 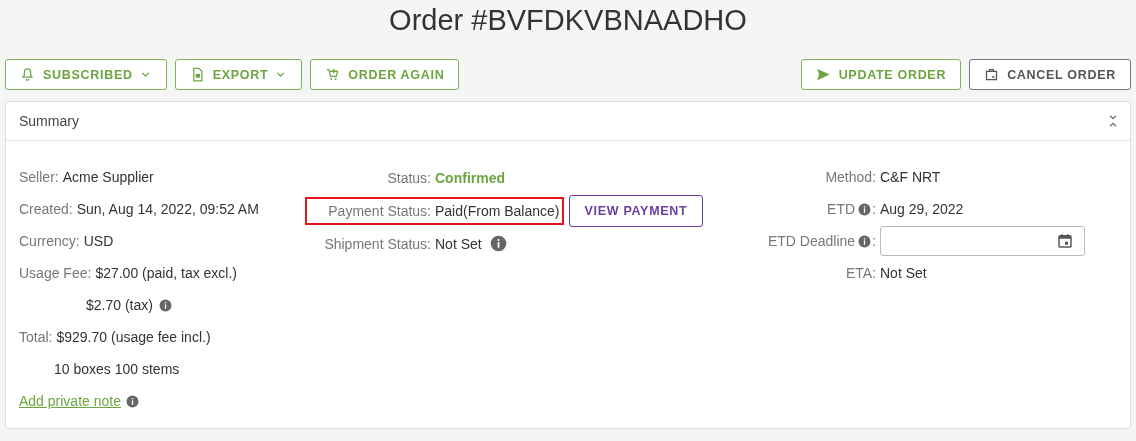 What do you see at coordinates (98, 241) in the screenshot?
I see `field-value: USD` at bounding box center [98, 241].